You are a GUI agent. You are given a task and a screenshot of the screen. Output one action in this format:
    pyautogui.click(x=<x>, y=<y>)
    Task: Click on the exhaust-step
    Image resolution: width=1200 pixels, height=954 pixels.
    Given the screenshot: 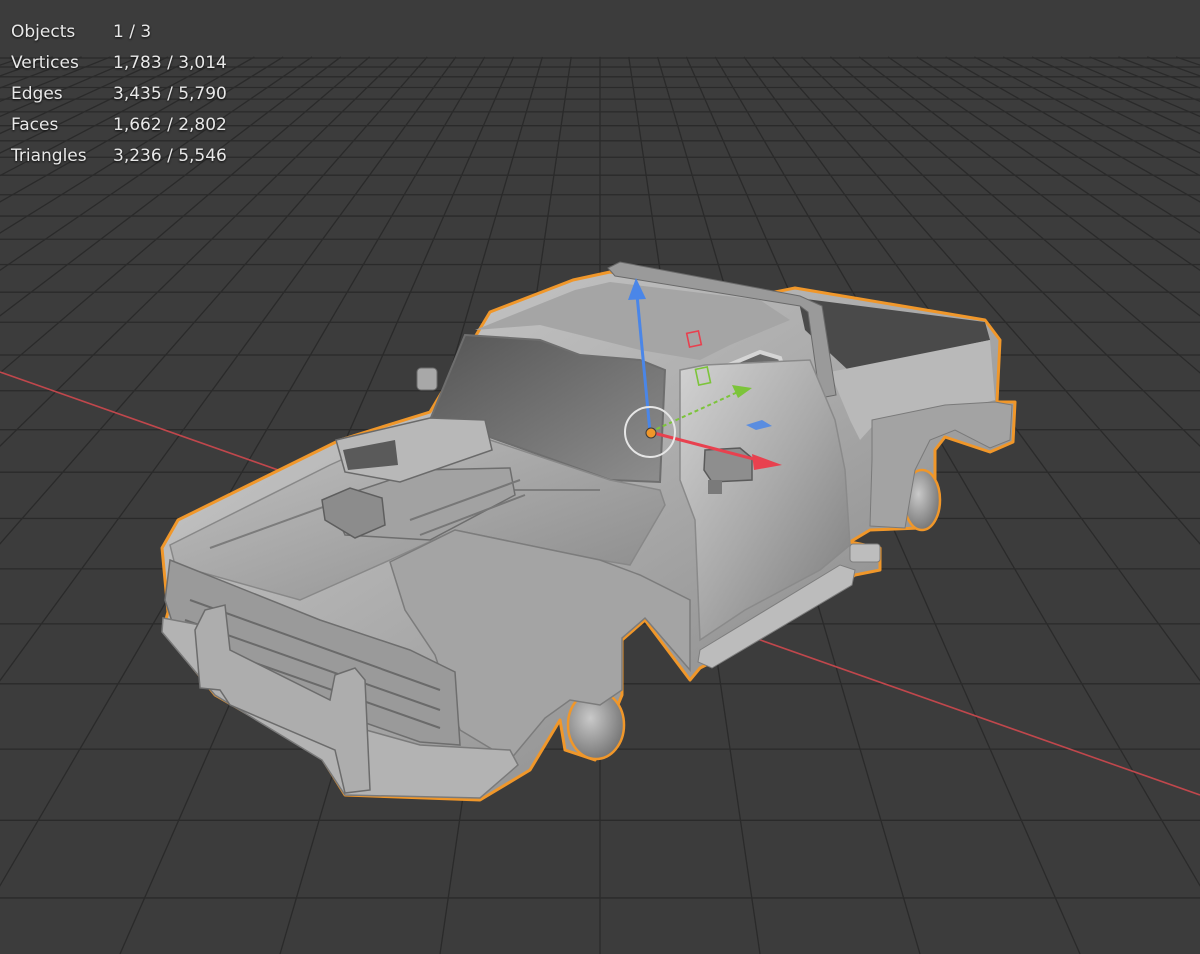 What is the action you would take?
    pyautogui.click(x=865, y=553)
    